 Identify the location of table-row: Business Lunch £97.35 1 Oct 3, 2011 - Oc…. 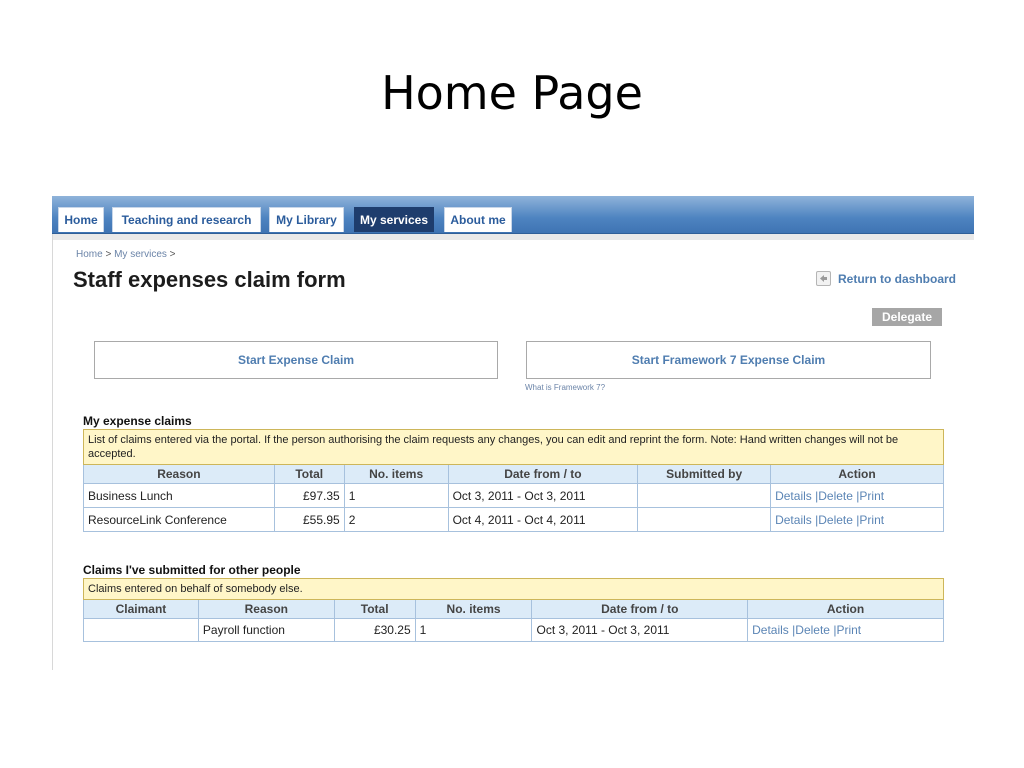
(513, 495).